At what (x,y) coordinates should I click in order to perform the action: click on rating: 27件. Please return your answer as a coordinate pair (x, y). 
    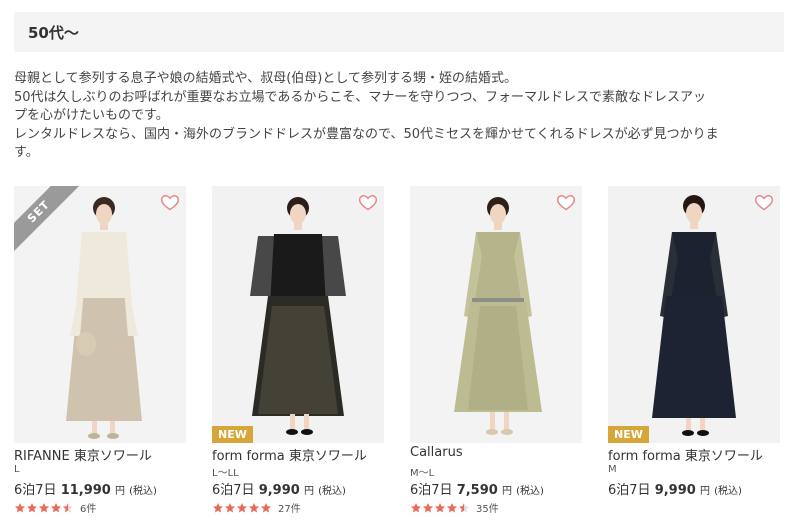
    Looking at the image, I should click on (256, 507).